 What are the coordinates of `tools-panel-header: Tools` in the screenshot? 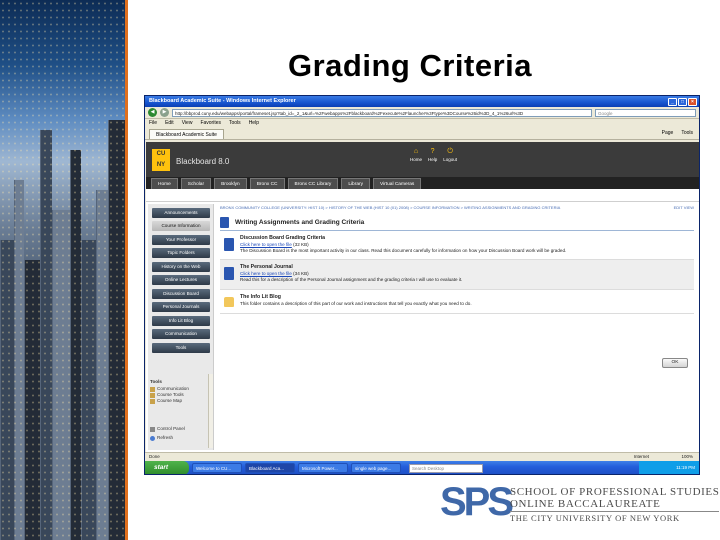 It's located at (156, 381).